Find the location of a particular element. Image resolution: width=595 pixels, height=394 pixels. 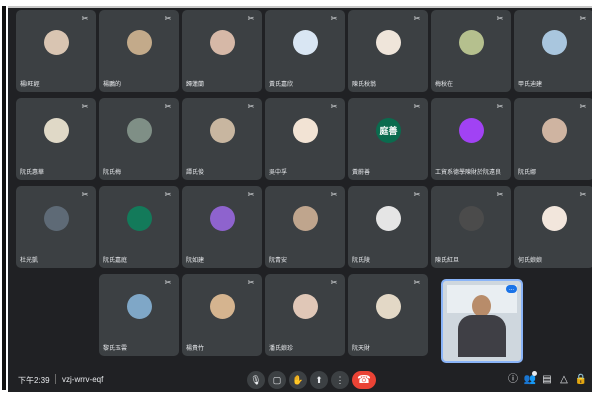

participant-name: 吳中孚 is located at coordinates (278, 173).